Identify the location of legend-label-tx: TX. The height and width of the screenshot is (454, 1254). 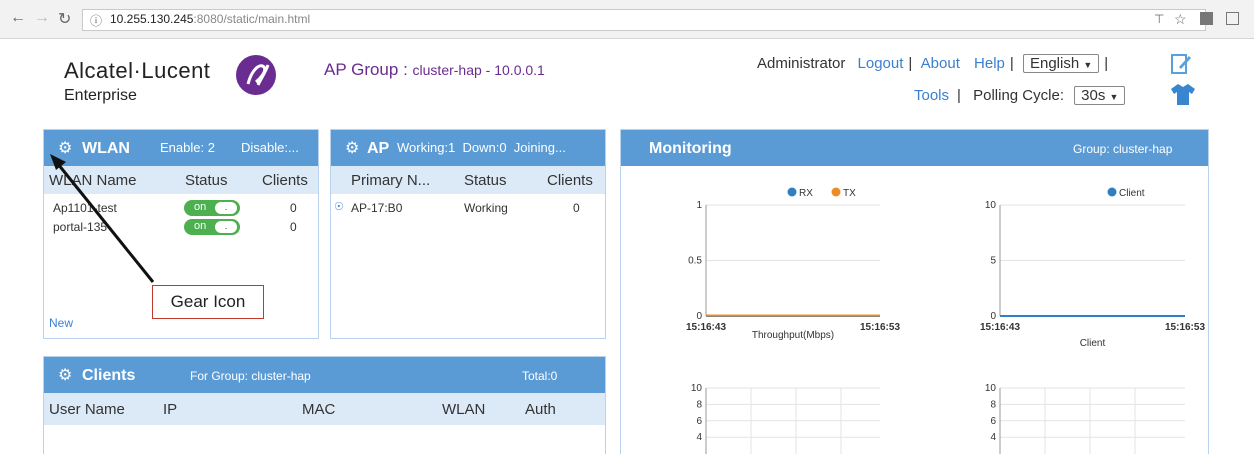
(849, 193).